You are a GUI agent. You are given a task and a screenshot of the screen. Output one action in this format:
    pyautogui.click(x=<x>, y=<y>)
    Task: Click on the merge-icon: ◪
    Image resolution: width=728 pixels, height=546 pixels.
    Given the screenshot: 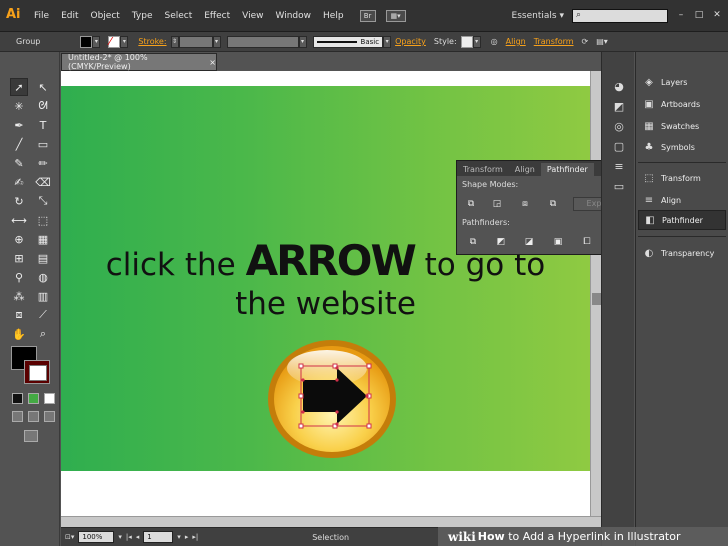 What is the action you would take?
    pyautogui.click(x=529, y=242)
    